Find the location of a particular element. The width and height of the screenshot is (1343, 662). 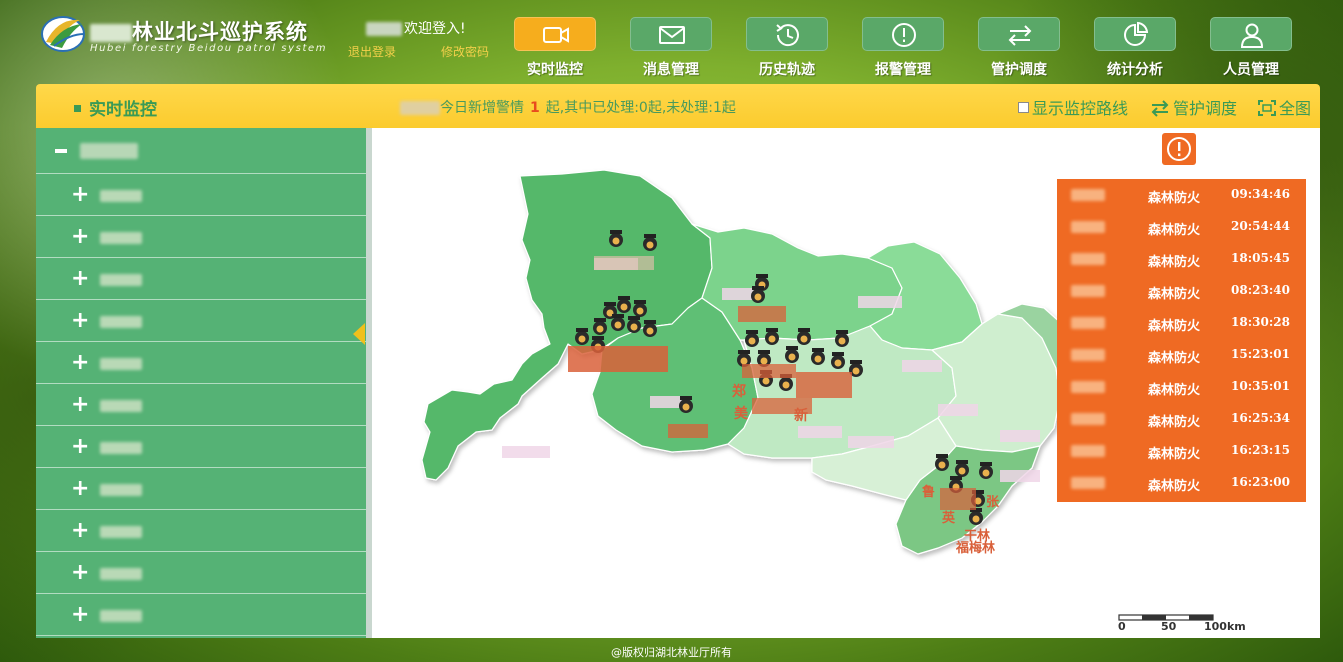

nav-history-track: 历史轨迹 is located at coordinates (787, 48).